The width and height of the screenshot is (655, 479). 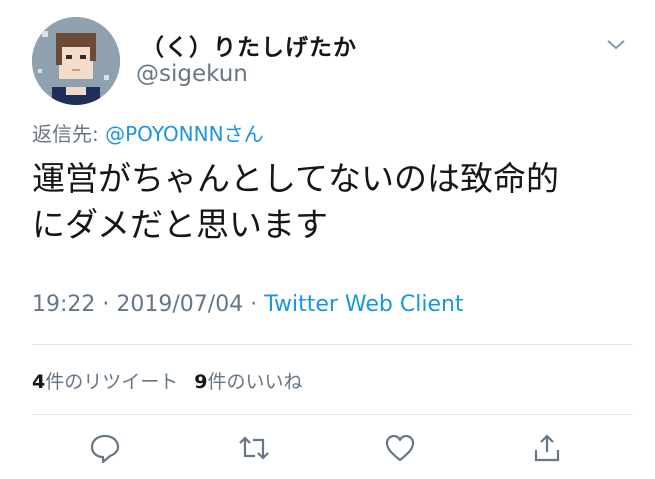 I want to click on reply-prefix: 返信先:, so click(x=69, y=134).